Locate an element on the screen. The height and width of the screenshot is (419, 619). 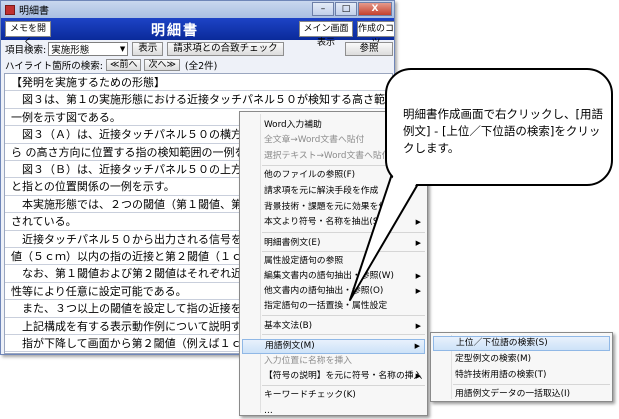
highlight-search-row: ハイライト箇所の検索: ≪前へ 次へ≫ (全2件) is located at coordinates (197, 65).